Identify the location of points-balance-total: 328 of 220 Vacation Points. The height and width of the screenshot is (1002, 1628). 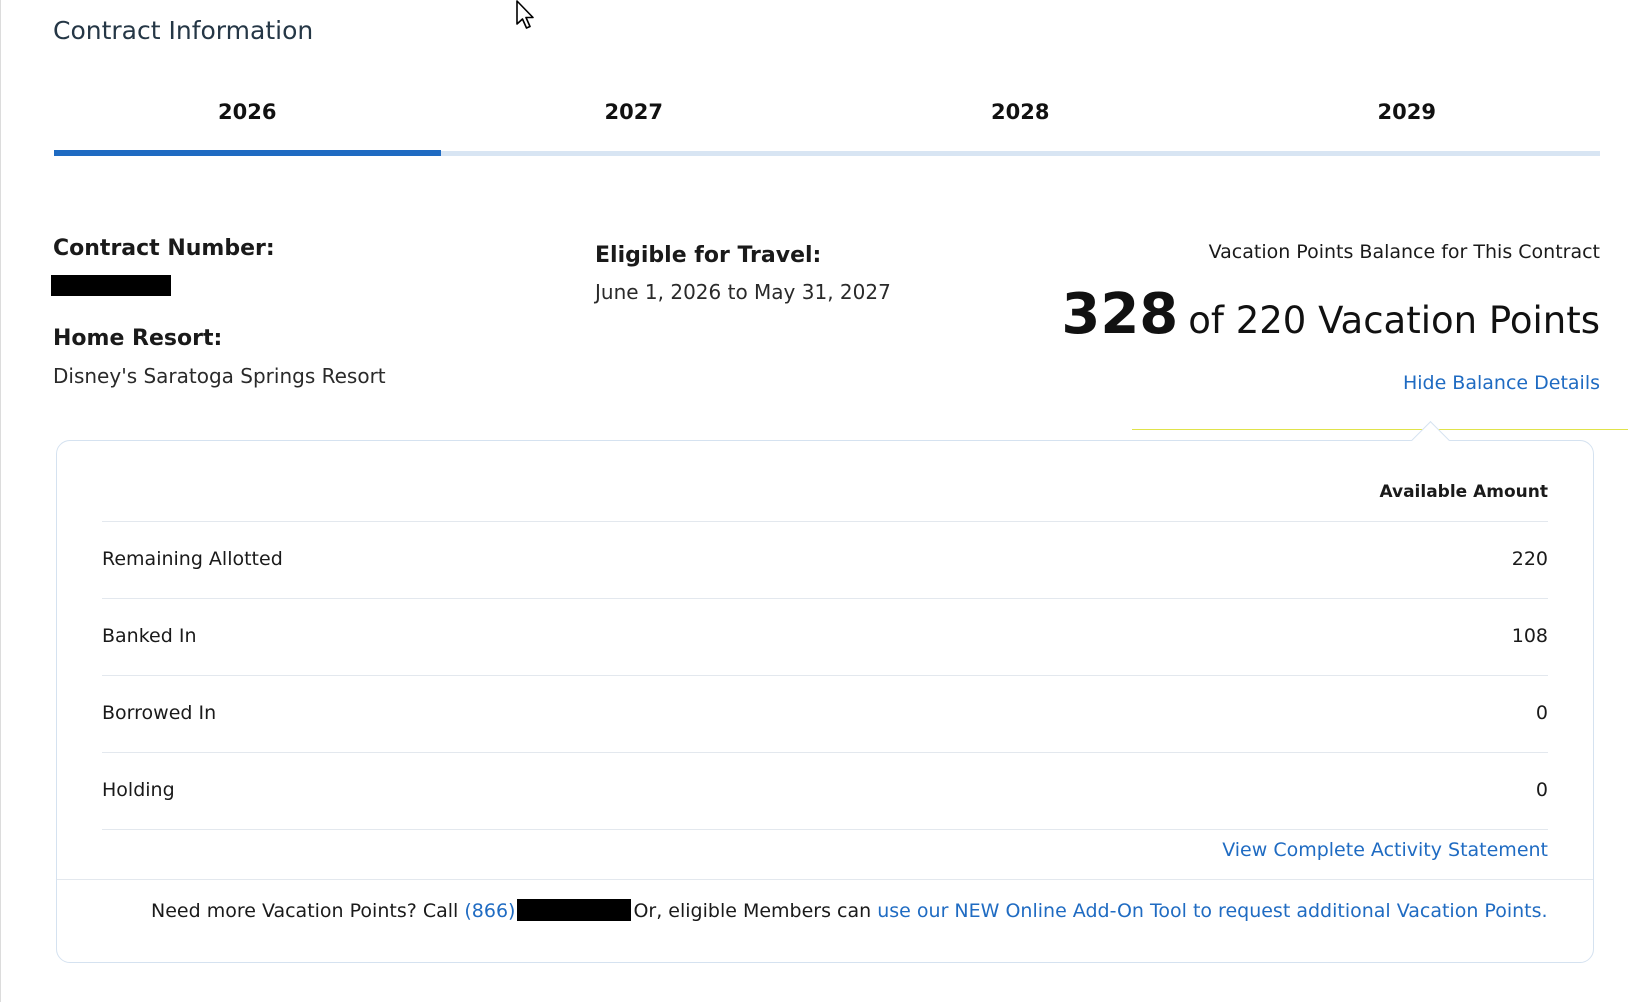
(1330, 314).